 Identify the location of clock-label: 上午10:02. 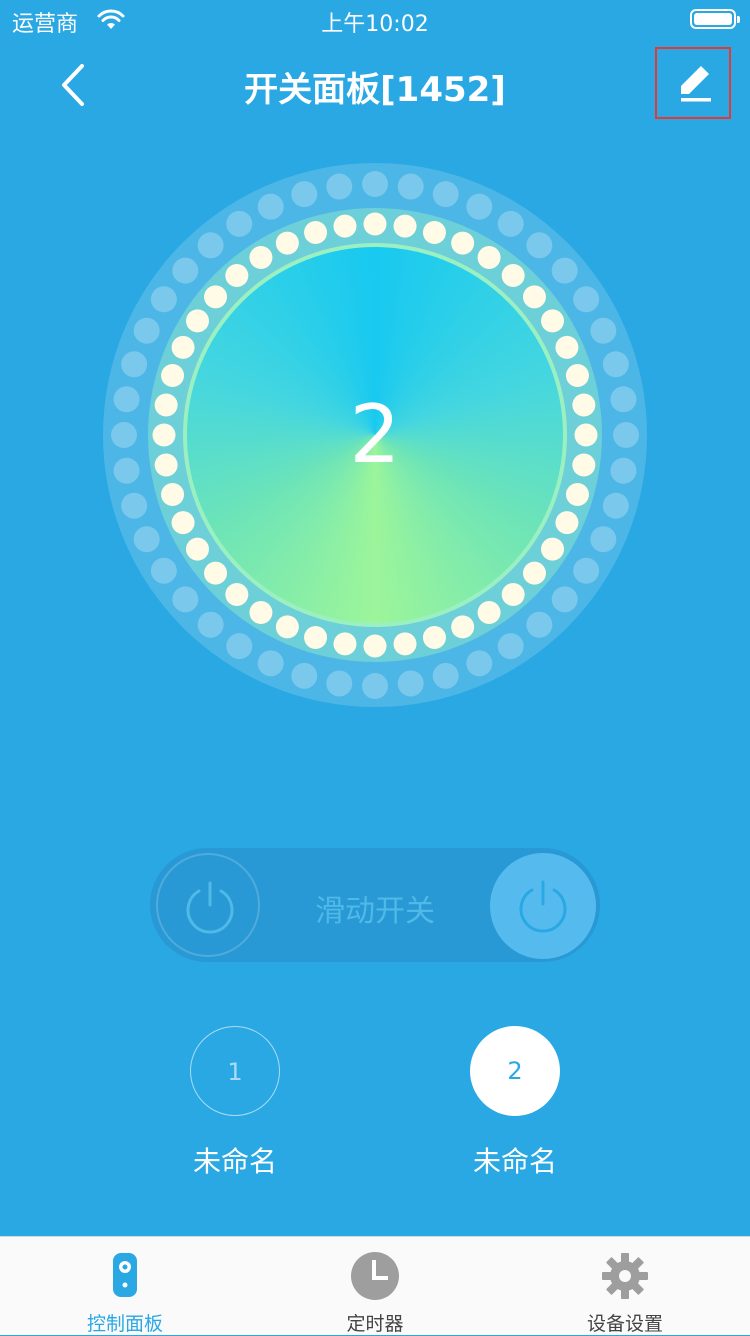
(375, 24).